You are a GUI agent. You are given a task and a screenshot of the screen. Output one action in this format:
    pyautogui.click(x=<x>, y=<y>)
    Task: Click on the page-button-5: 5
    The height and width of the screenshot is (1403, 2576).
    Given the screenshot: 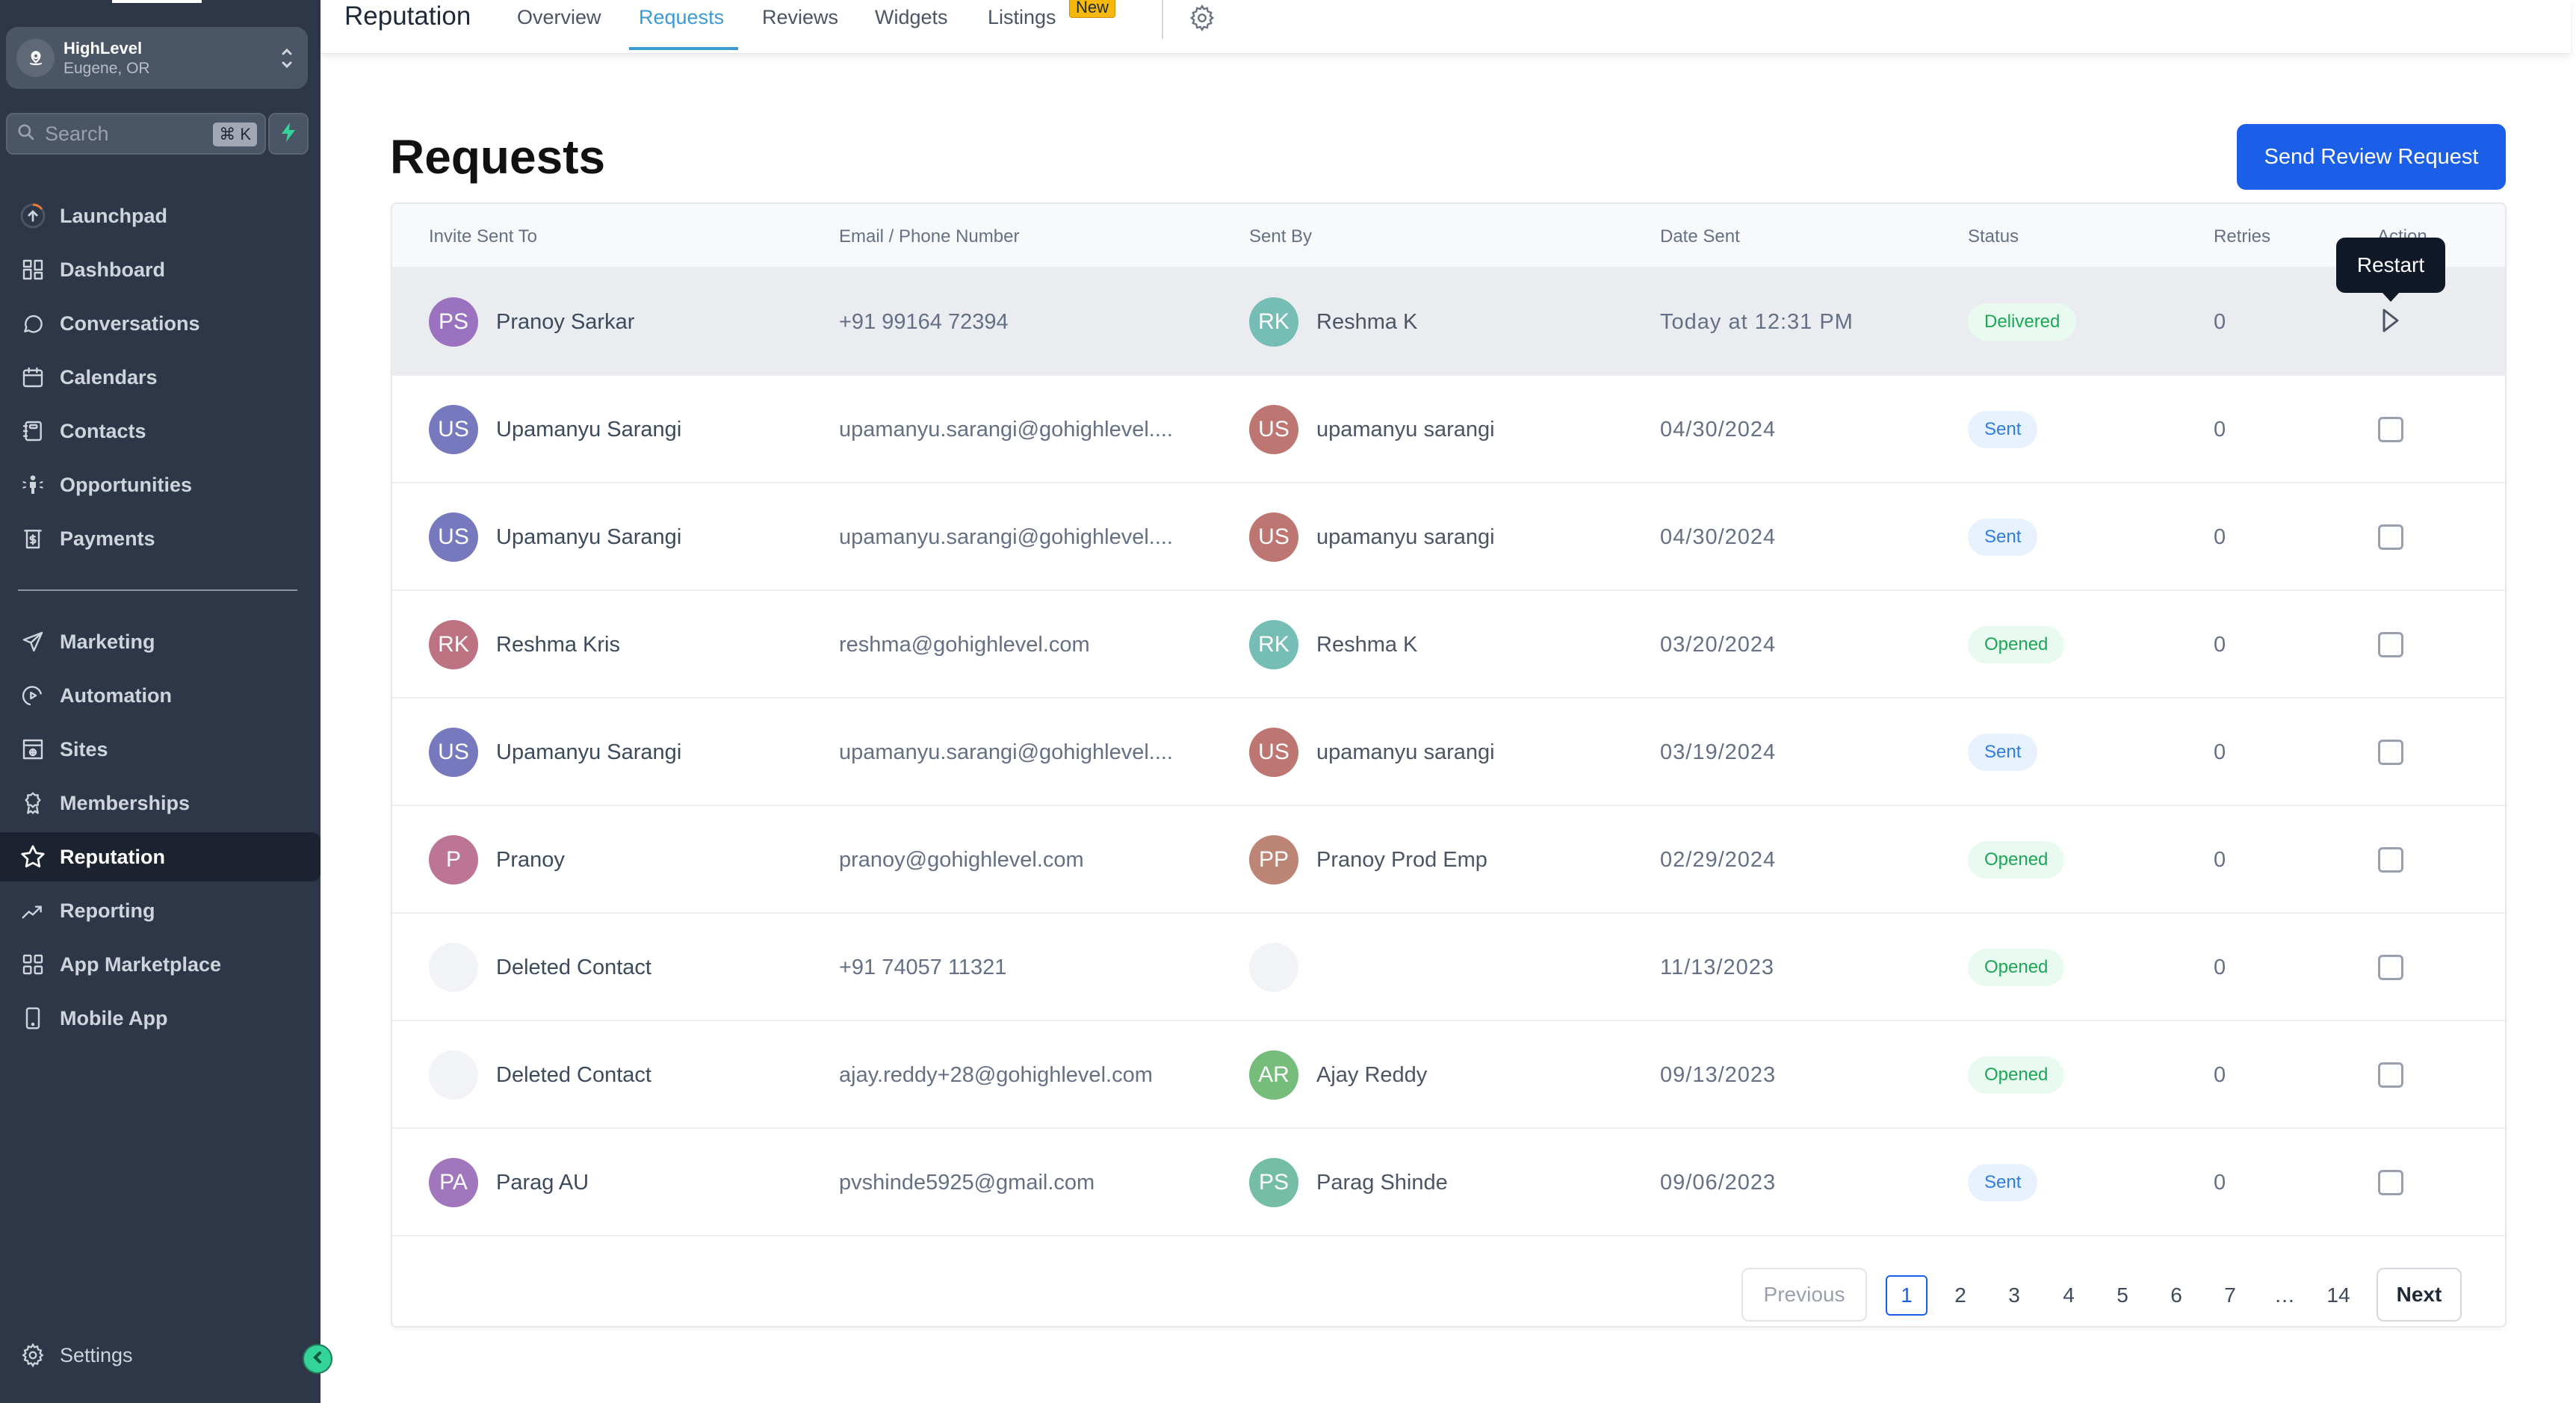 What is the action you would take?
    pyautogui.click(x=2122, y=1296)
    